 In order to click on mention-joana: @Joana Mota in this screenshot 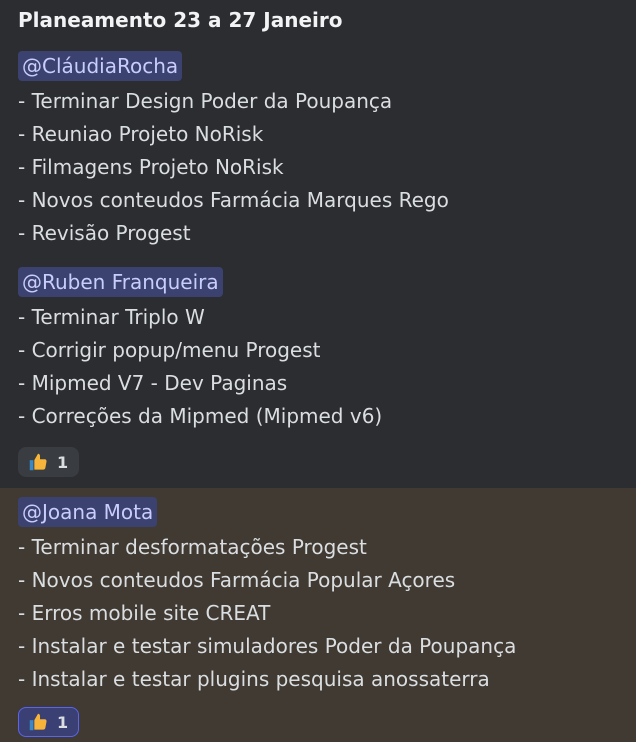, I will do `click(88, 512)`.